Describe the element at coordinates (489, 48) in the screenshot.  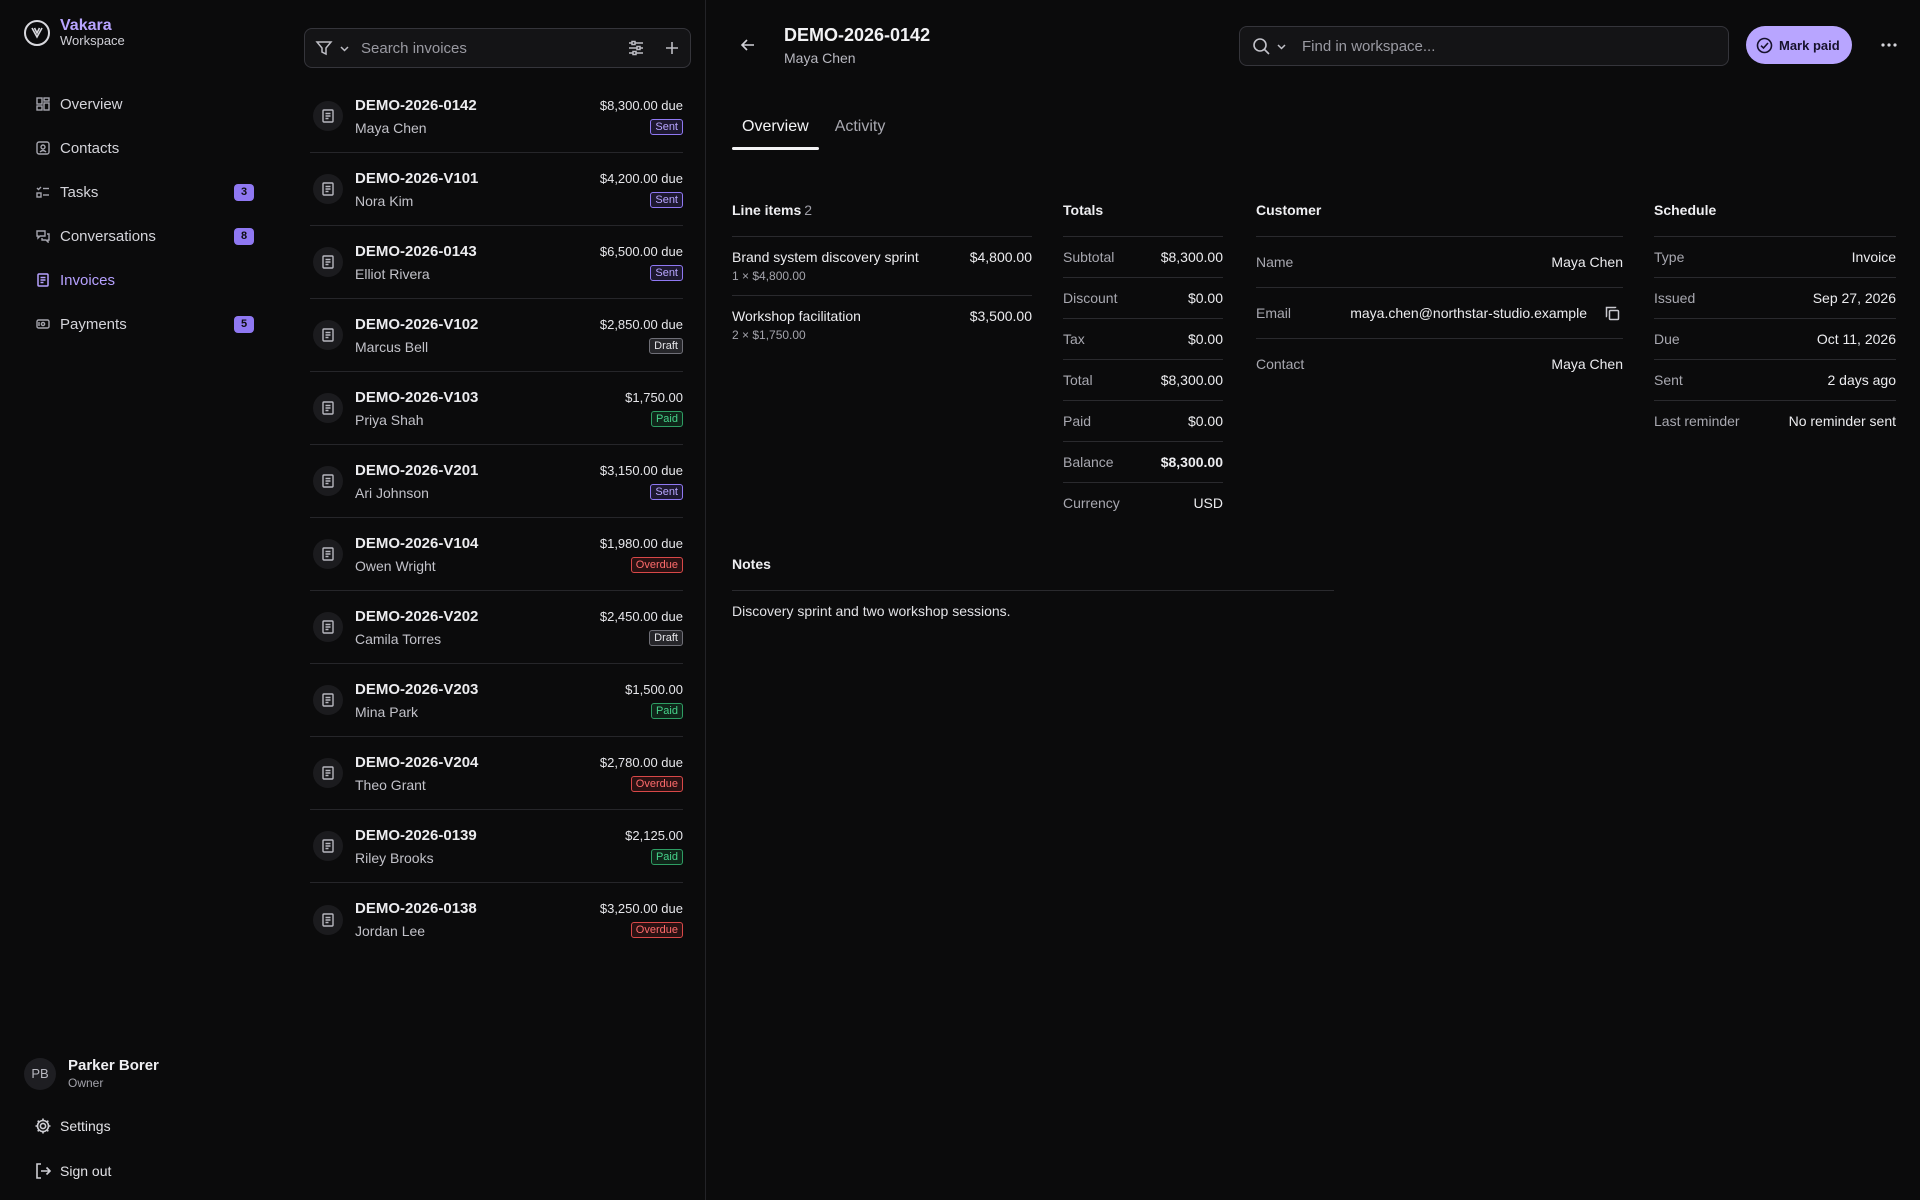
I see `invoice-search-input` at that location.